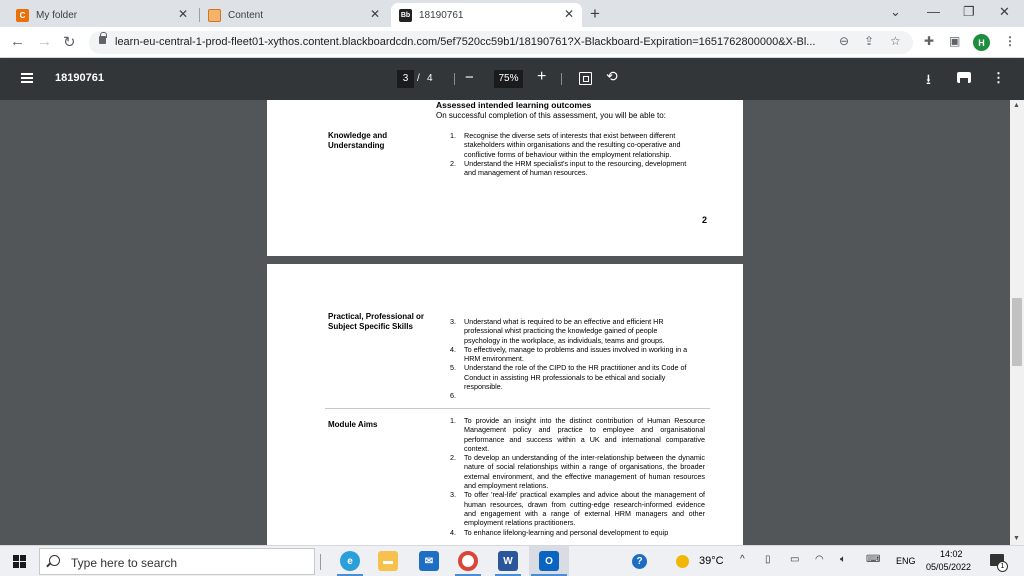  I want to click on rotate-icon: ⟲, so click(612, 76).